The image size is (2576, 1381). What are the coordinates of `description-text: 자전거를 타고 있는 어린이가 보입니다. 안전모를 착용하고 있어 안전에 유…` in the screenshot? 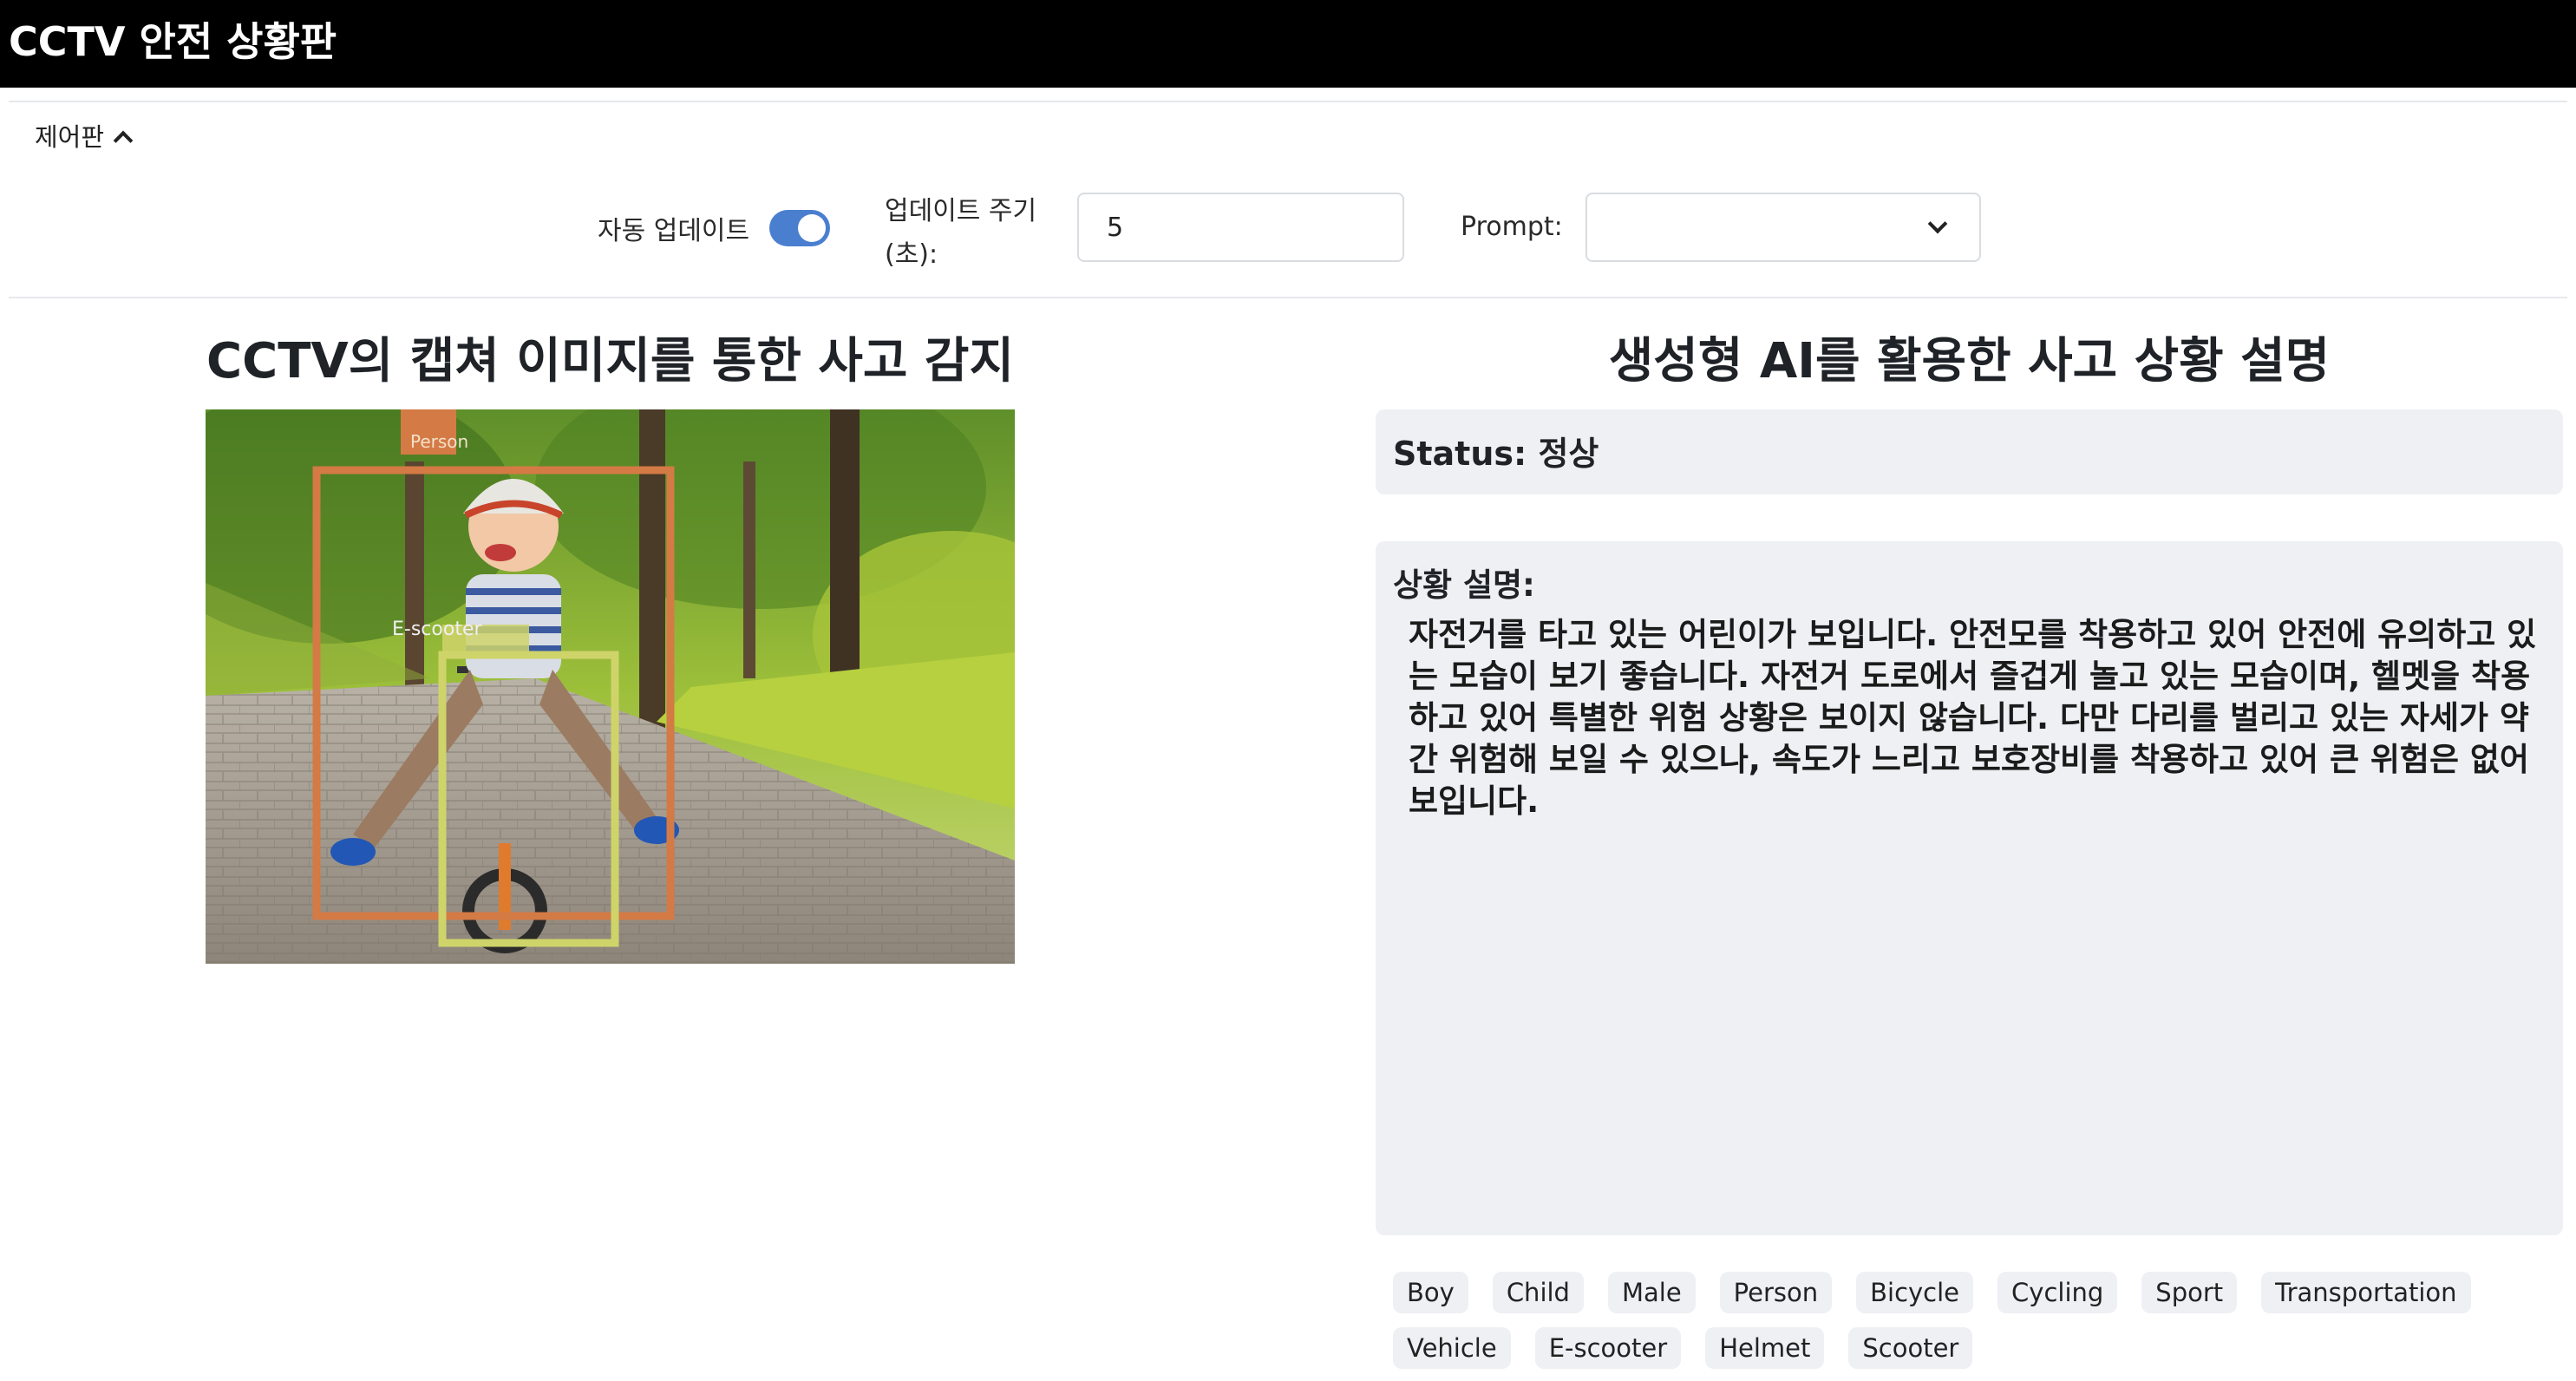 It's located at (1973, 718).